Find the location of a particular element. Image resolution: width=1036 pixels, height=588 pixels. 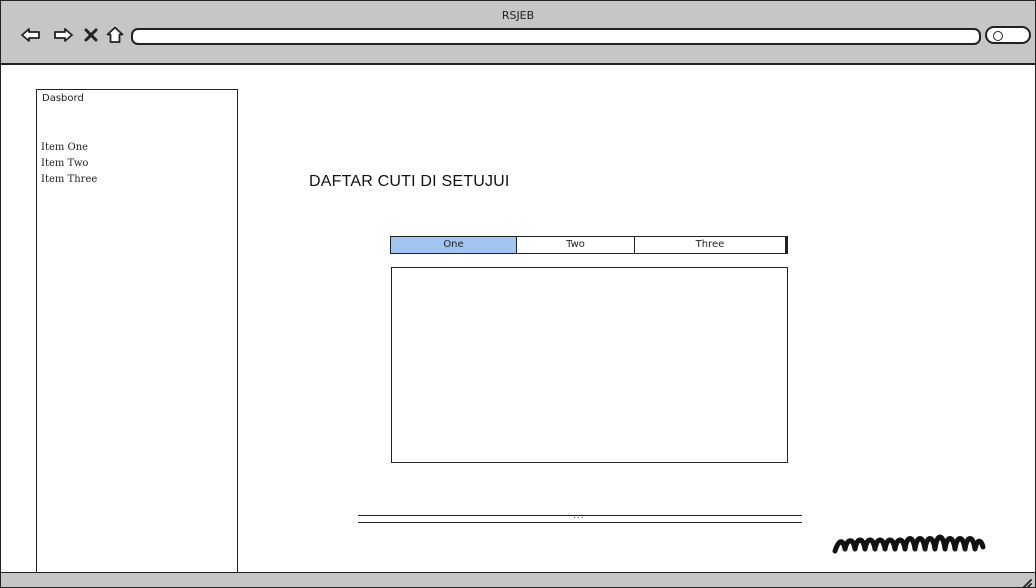

sidebar-list: Item One Item Two Item Three is located at coordinates (69, 164).